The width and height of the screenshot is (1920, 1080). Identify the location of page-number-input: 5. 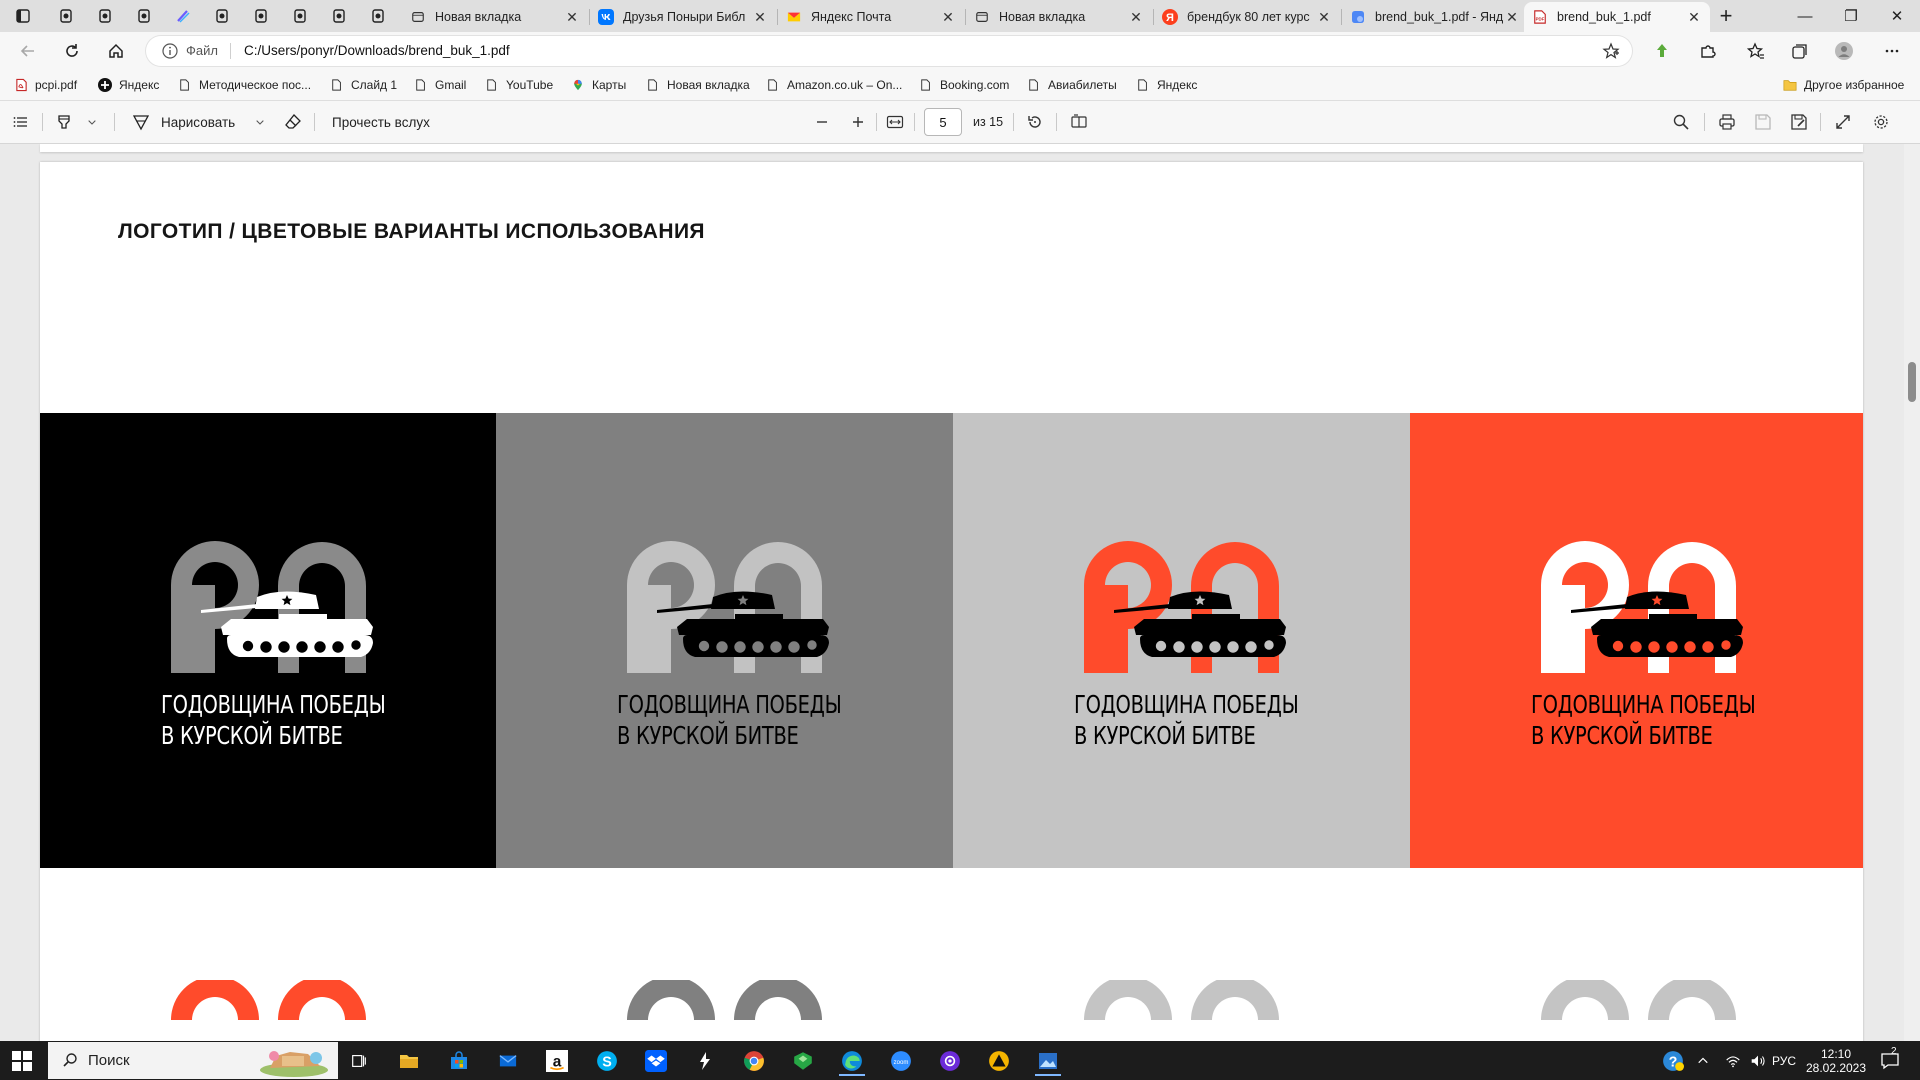
(943, 122).